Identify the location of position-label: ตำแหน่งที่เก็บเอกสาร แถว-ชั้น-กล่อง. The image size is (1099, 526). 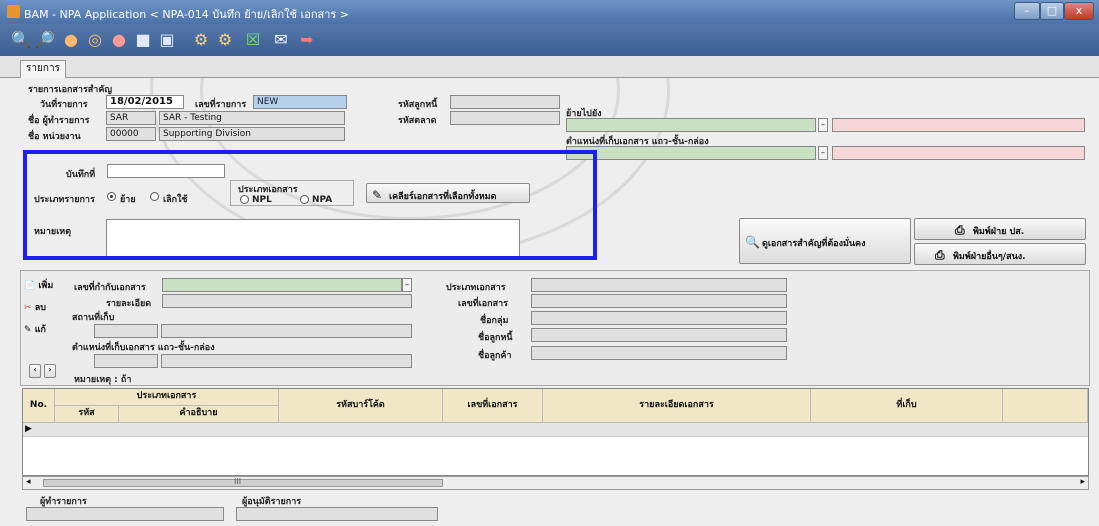
(143, 348).